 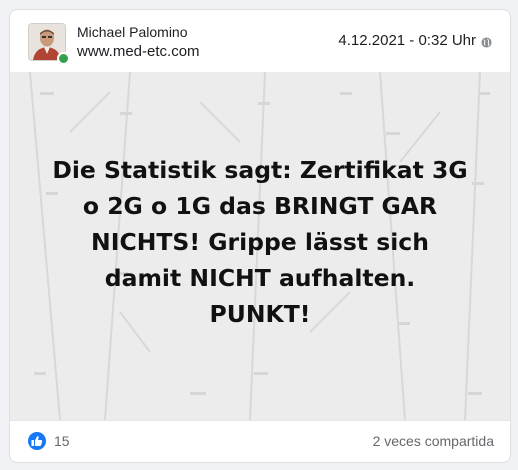 What do you see at coordinates (62, 441) in the screenshot?
I see `like-count: 15` at bounding box center [62, 441].